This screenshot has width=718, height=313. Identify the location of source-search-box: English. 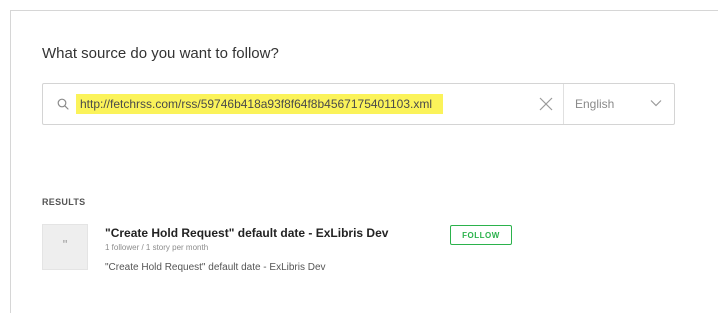
(358, 104).